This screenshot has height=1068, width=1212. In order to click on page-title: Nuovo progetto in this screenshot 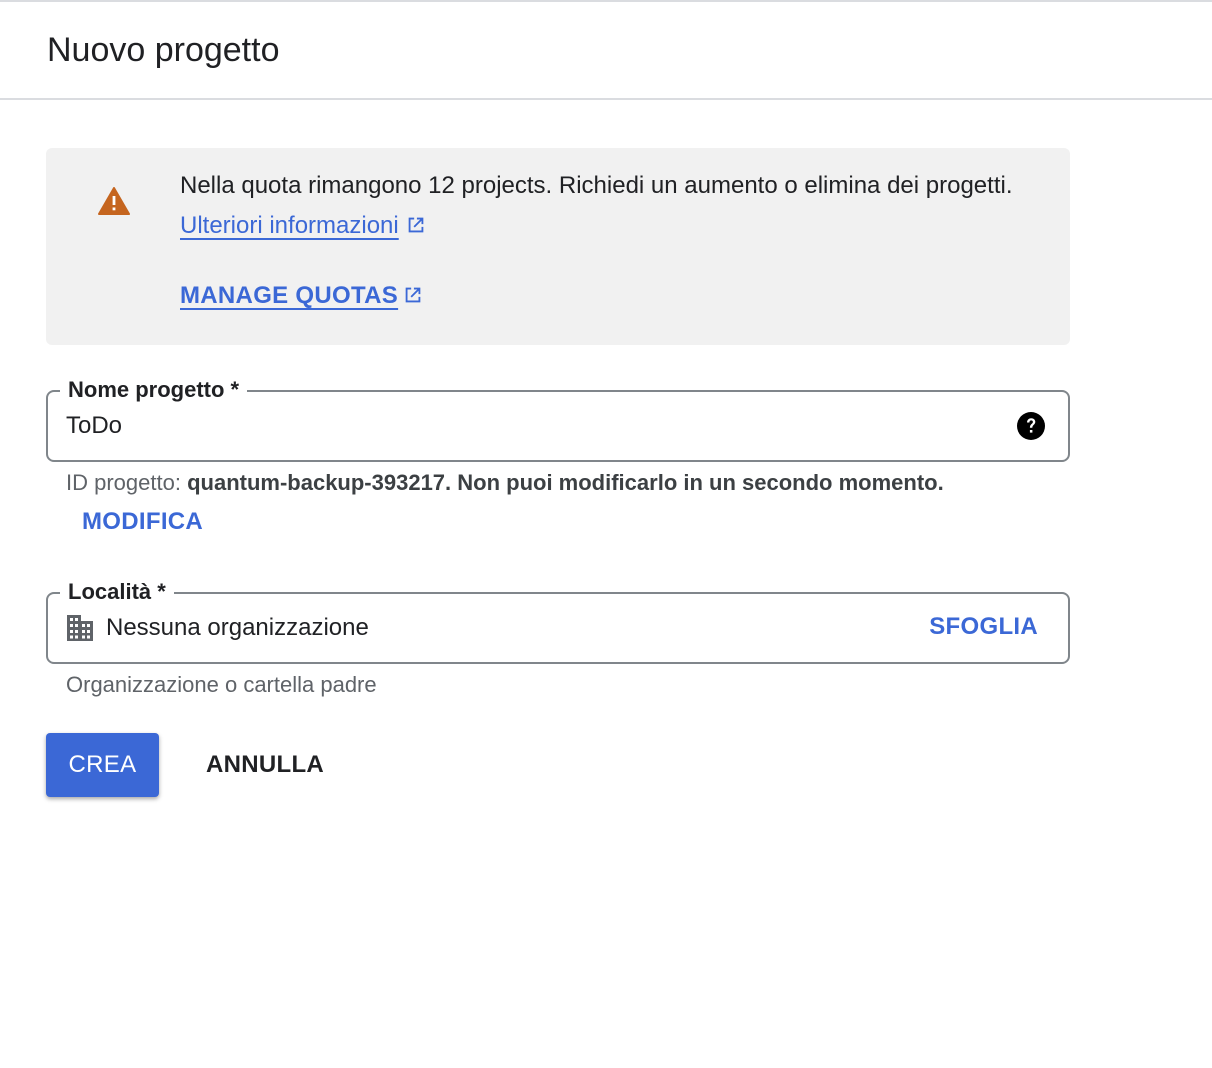, I will do `click(163, 50)`.